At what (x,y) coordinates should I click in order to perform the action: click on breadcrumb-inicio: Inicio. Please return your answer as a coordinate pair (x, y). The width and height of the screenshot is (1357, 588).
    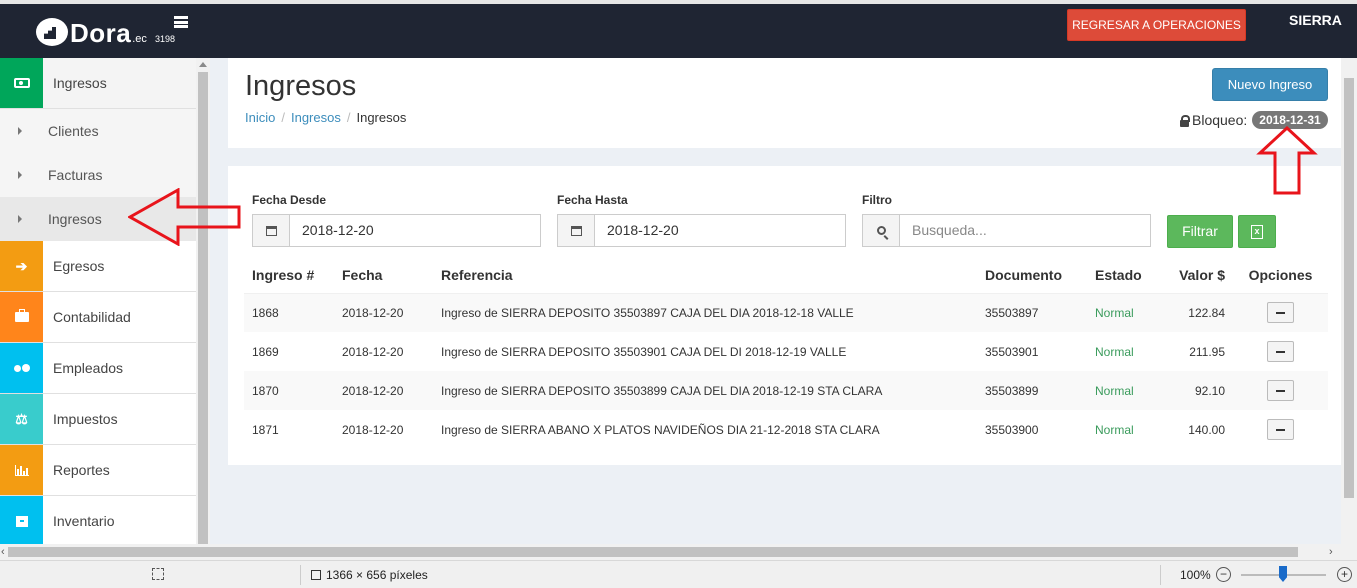
    Looking at the image, I should click on (260, 117).